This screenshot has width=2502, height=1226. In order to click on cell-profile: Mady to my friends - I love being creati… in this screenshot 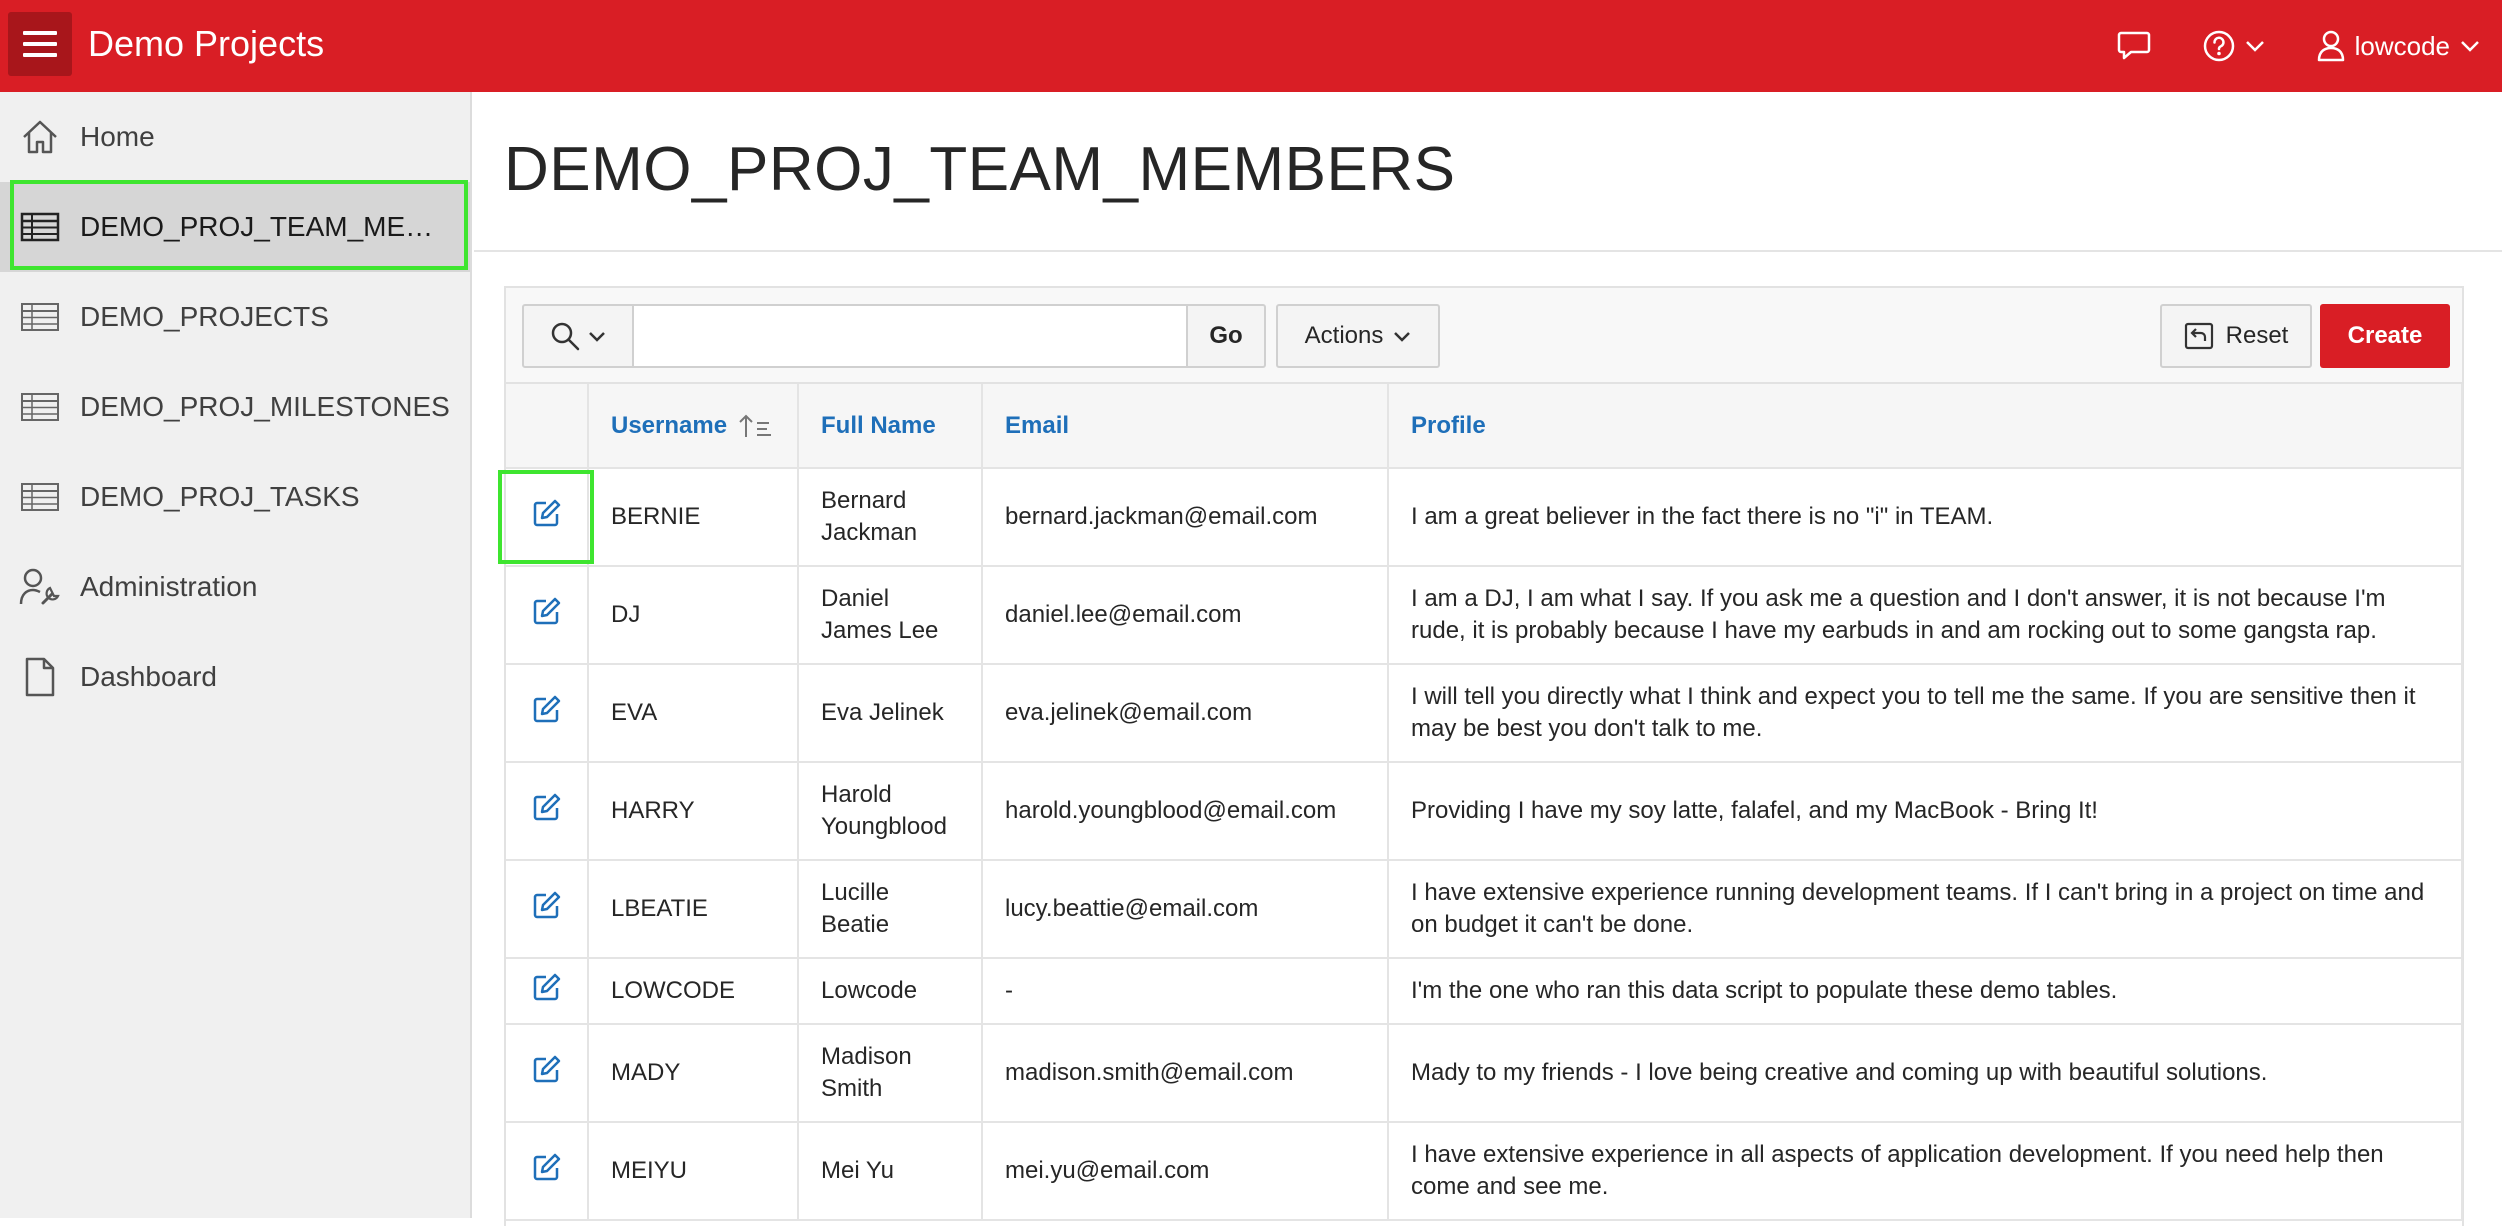, I will do `click(1925, 1073)`.